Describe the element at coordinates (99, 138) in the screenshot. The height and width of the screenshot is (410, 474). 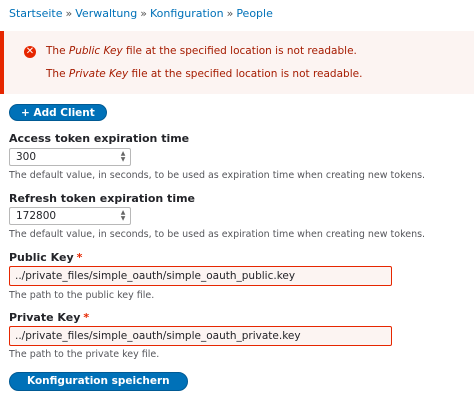
I see `access-token-label: Access token expiration time` at that location.